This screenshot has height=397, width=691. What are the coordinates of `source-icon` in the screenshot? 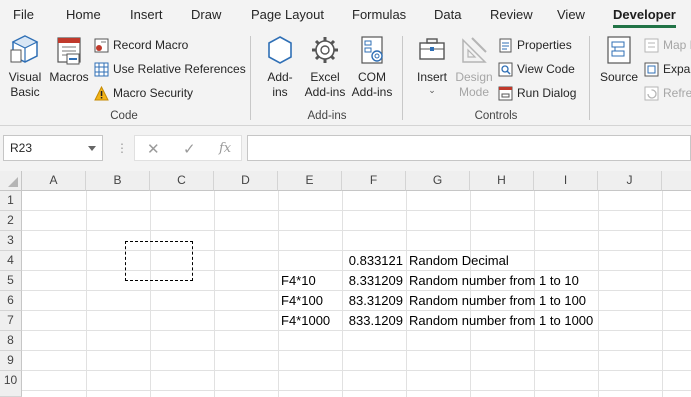 It's located at (619, 50).